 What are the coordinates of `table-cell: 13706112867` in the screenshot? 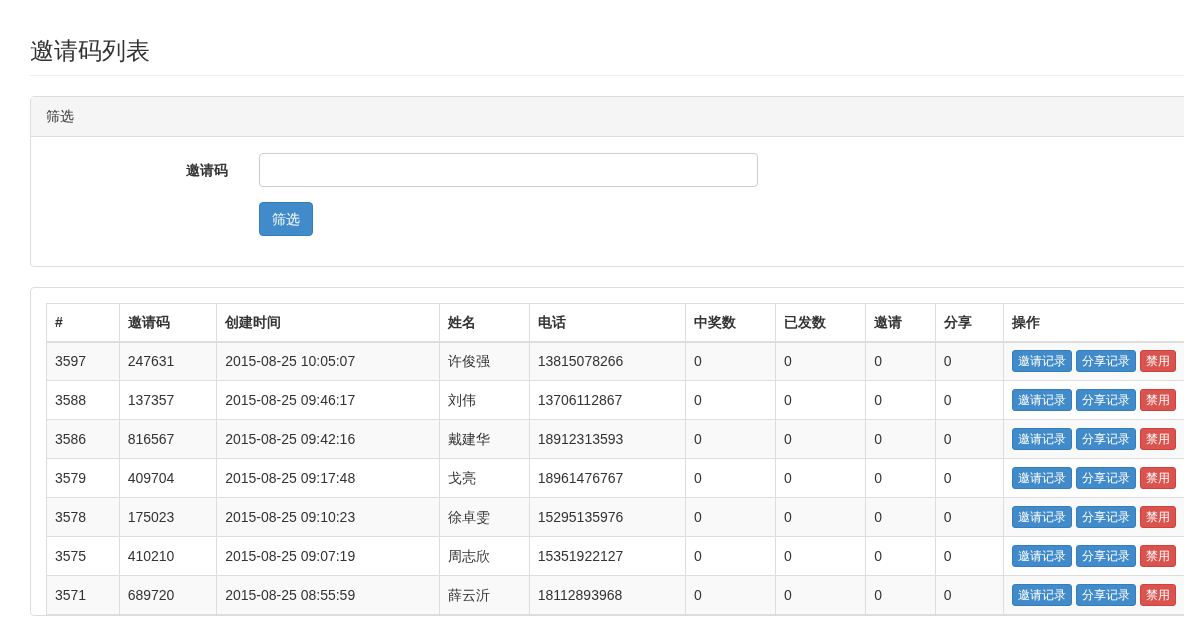 It's located at (607, 400).